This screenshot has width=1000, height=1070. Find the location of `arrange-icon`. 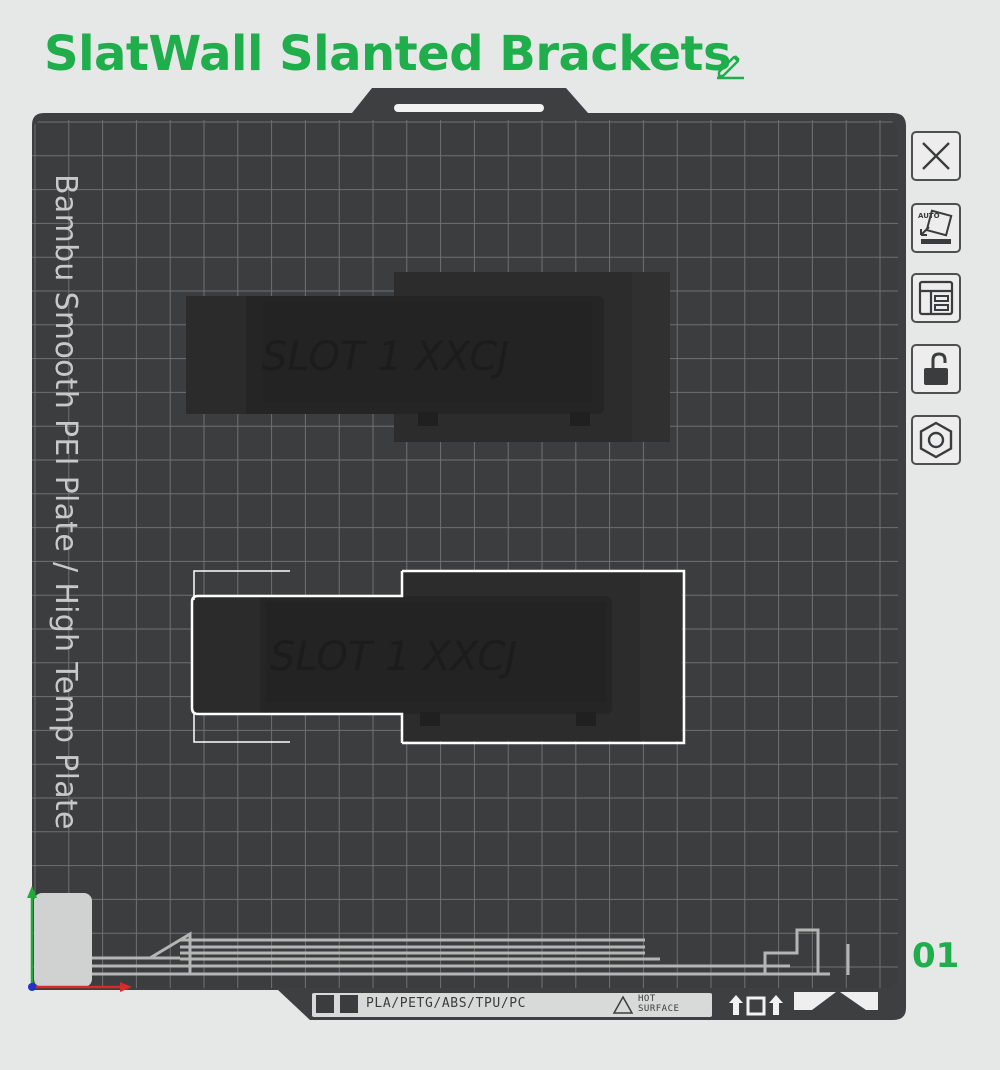

arrange-icon is located at coordinates (936, 298).